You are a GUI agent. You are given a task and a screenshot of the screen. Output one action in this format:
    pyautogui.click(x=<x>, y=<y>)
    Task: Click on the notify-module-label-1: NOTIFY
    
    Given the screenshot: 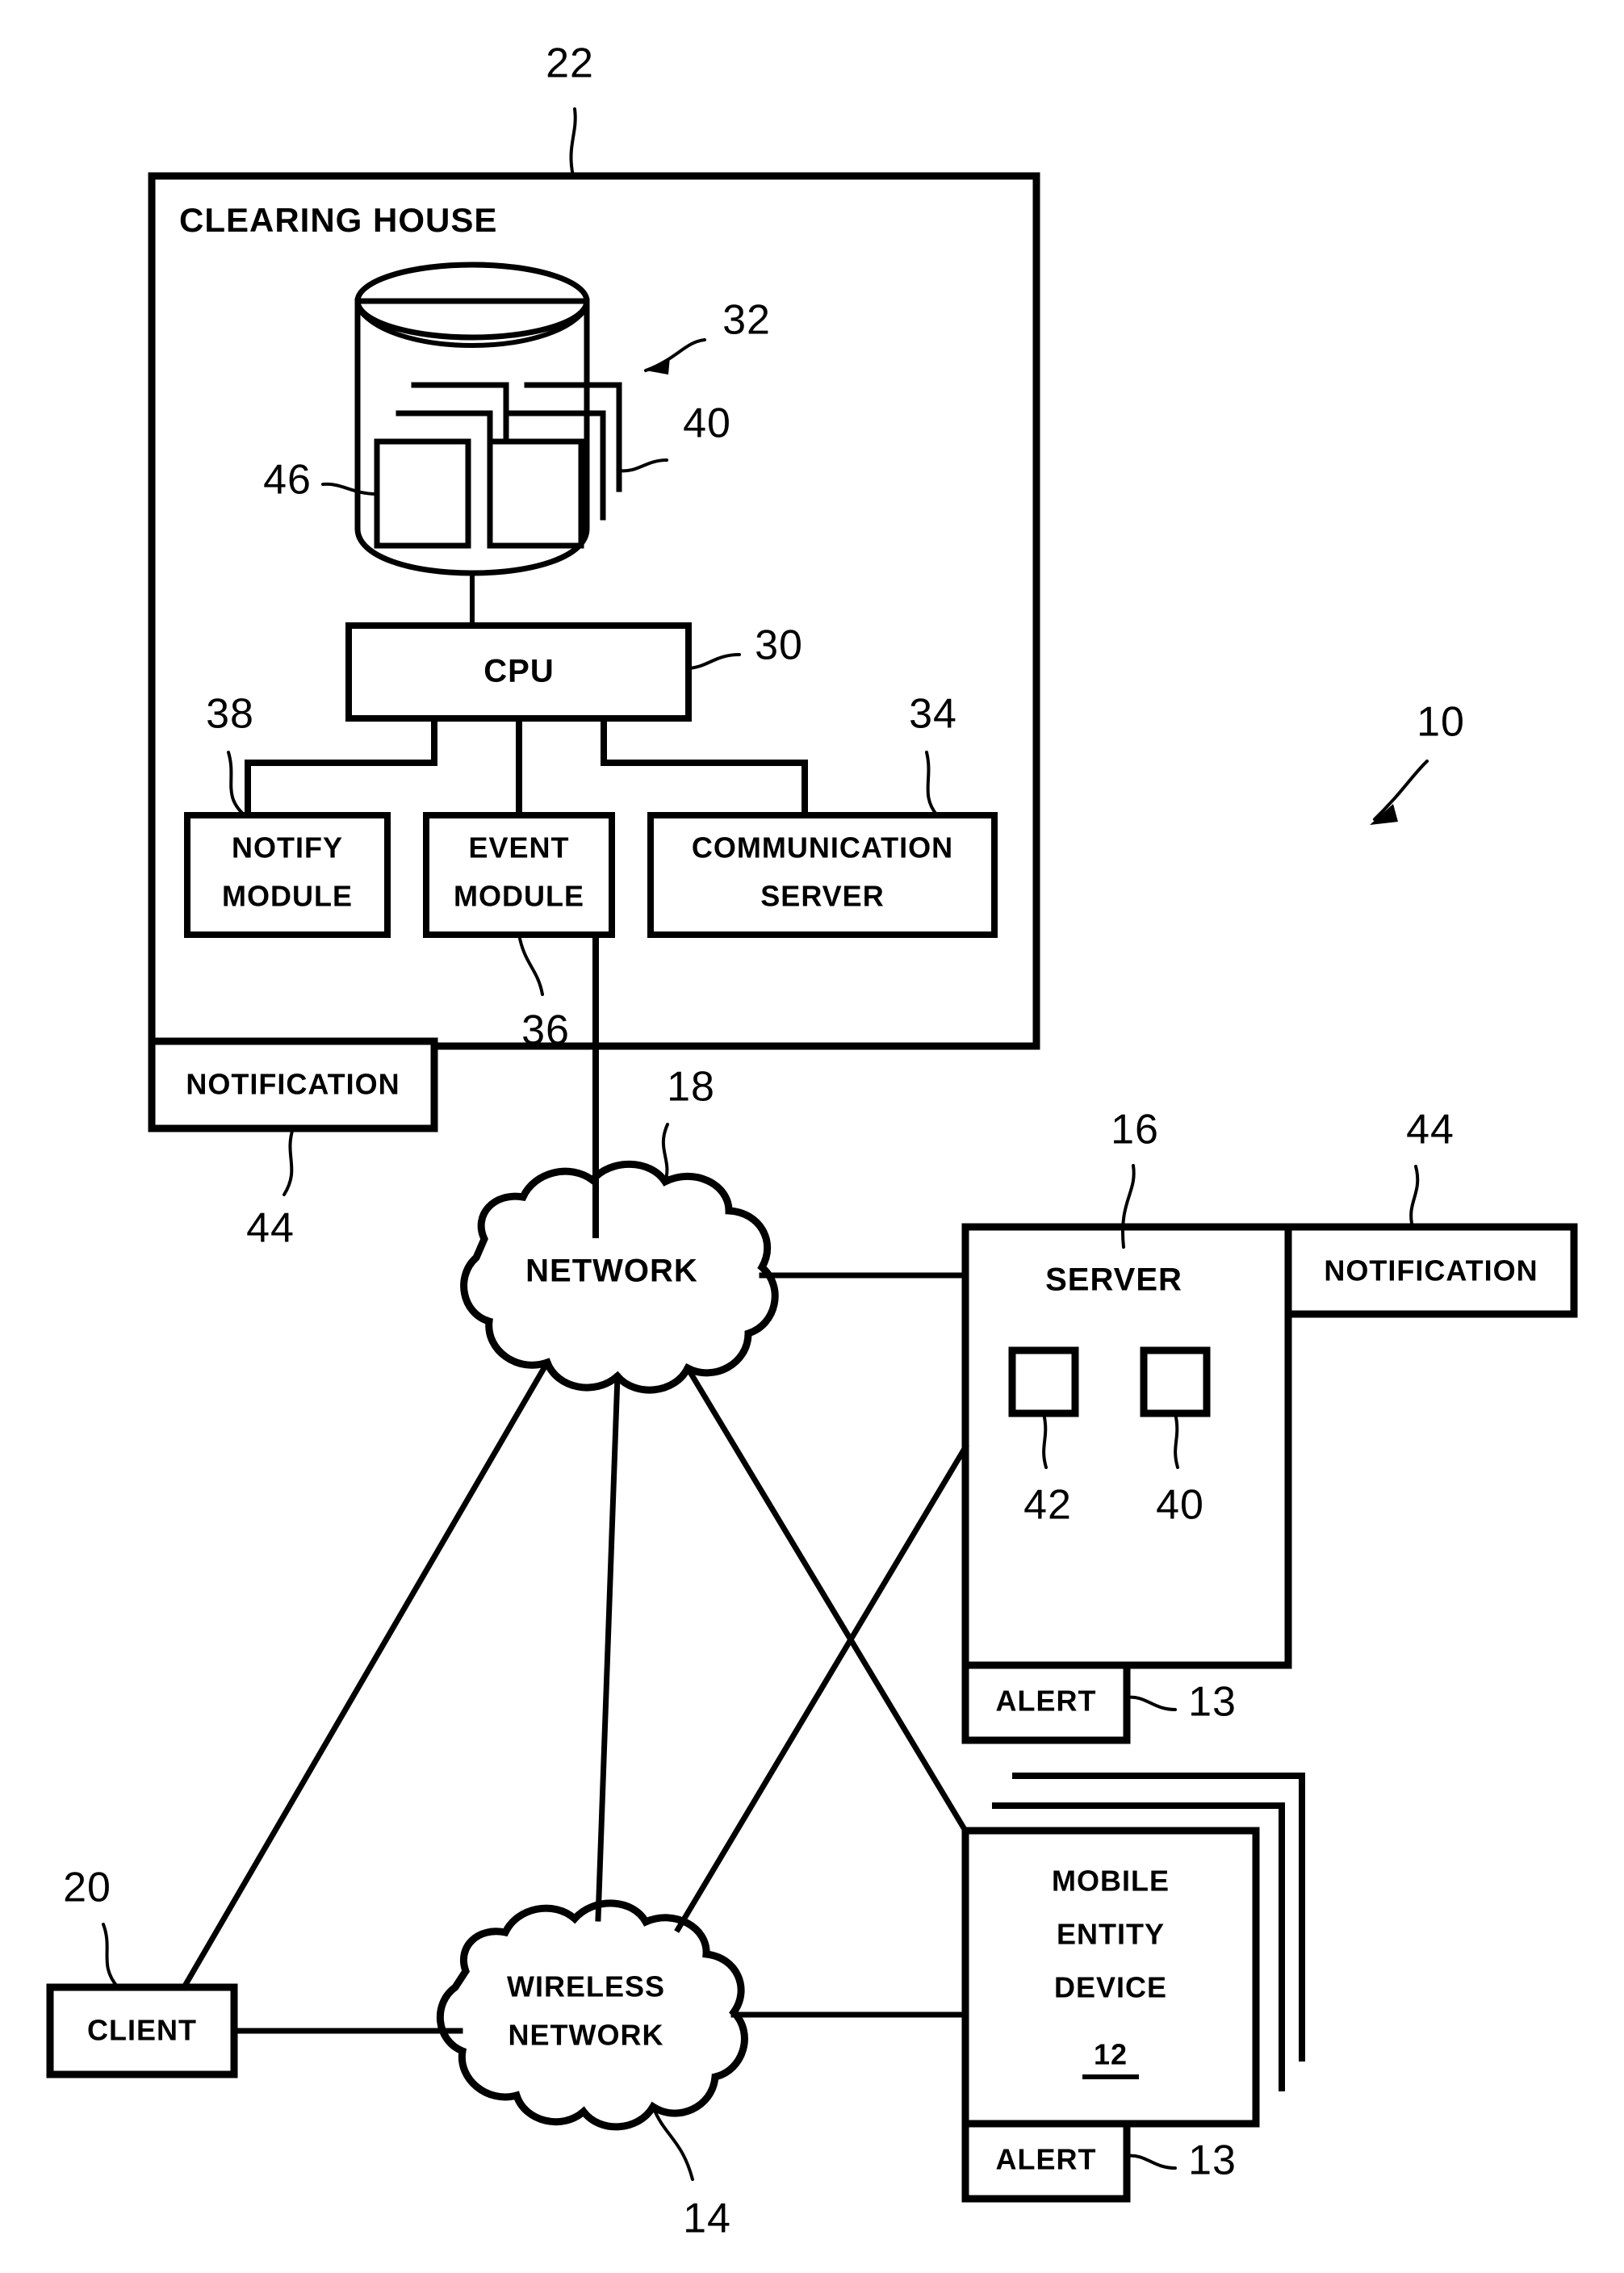 What is the action you would take?
    pyautogui.click(x=287, y=847)
    